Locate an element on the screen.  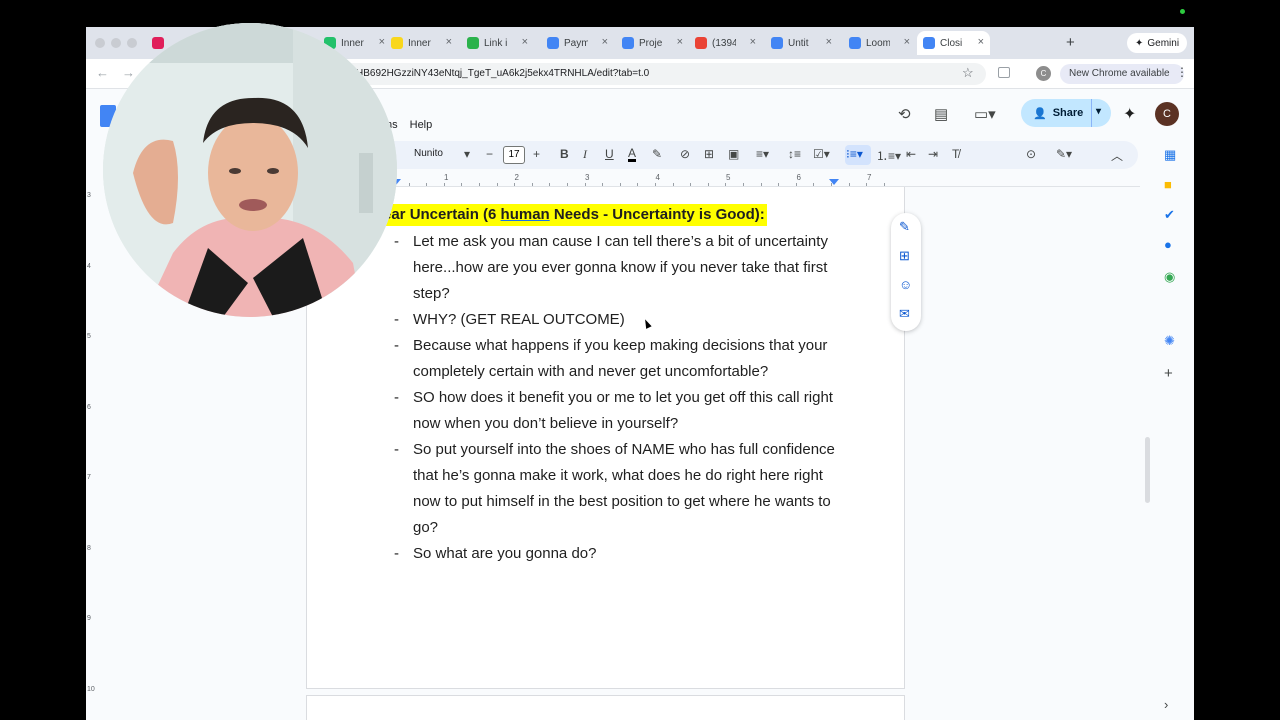
profile-avatar-small: C is located at coordinates (1043, 73).